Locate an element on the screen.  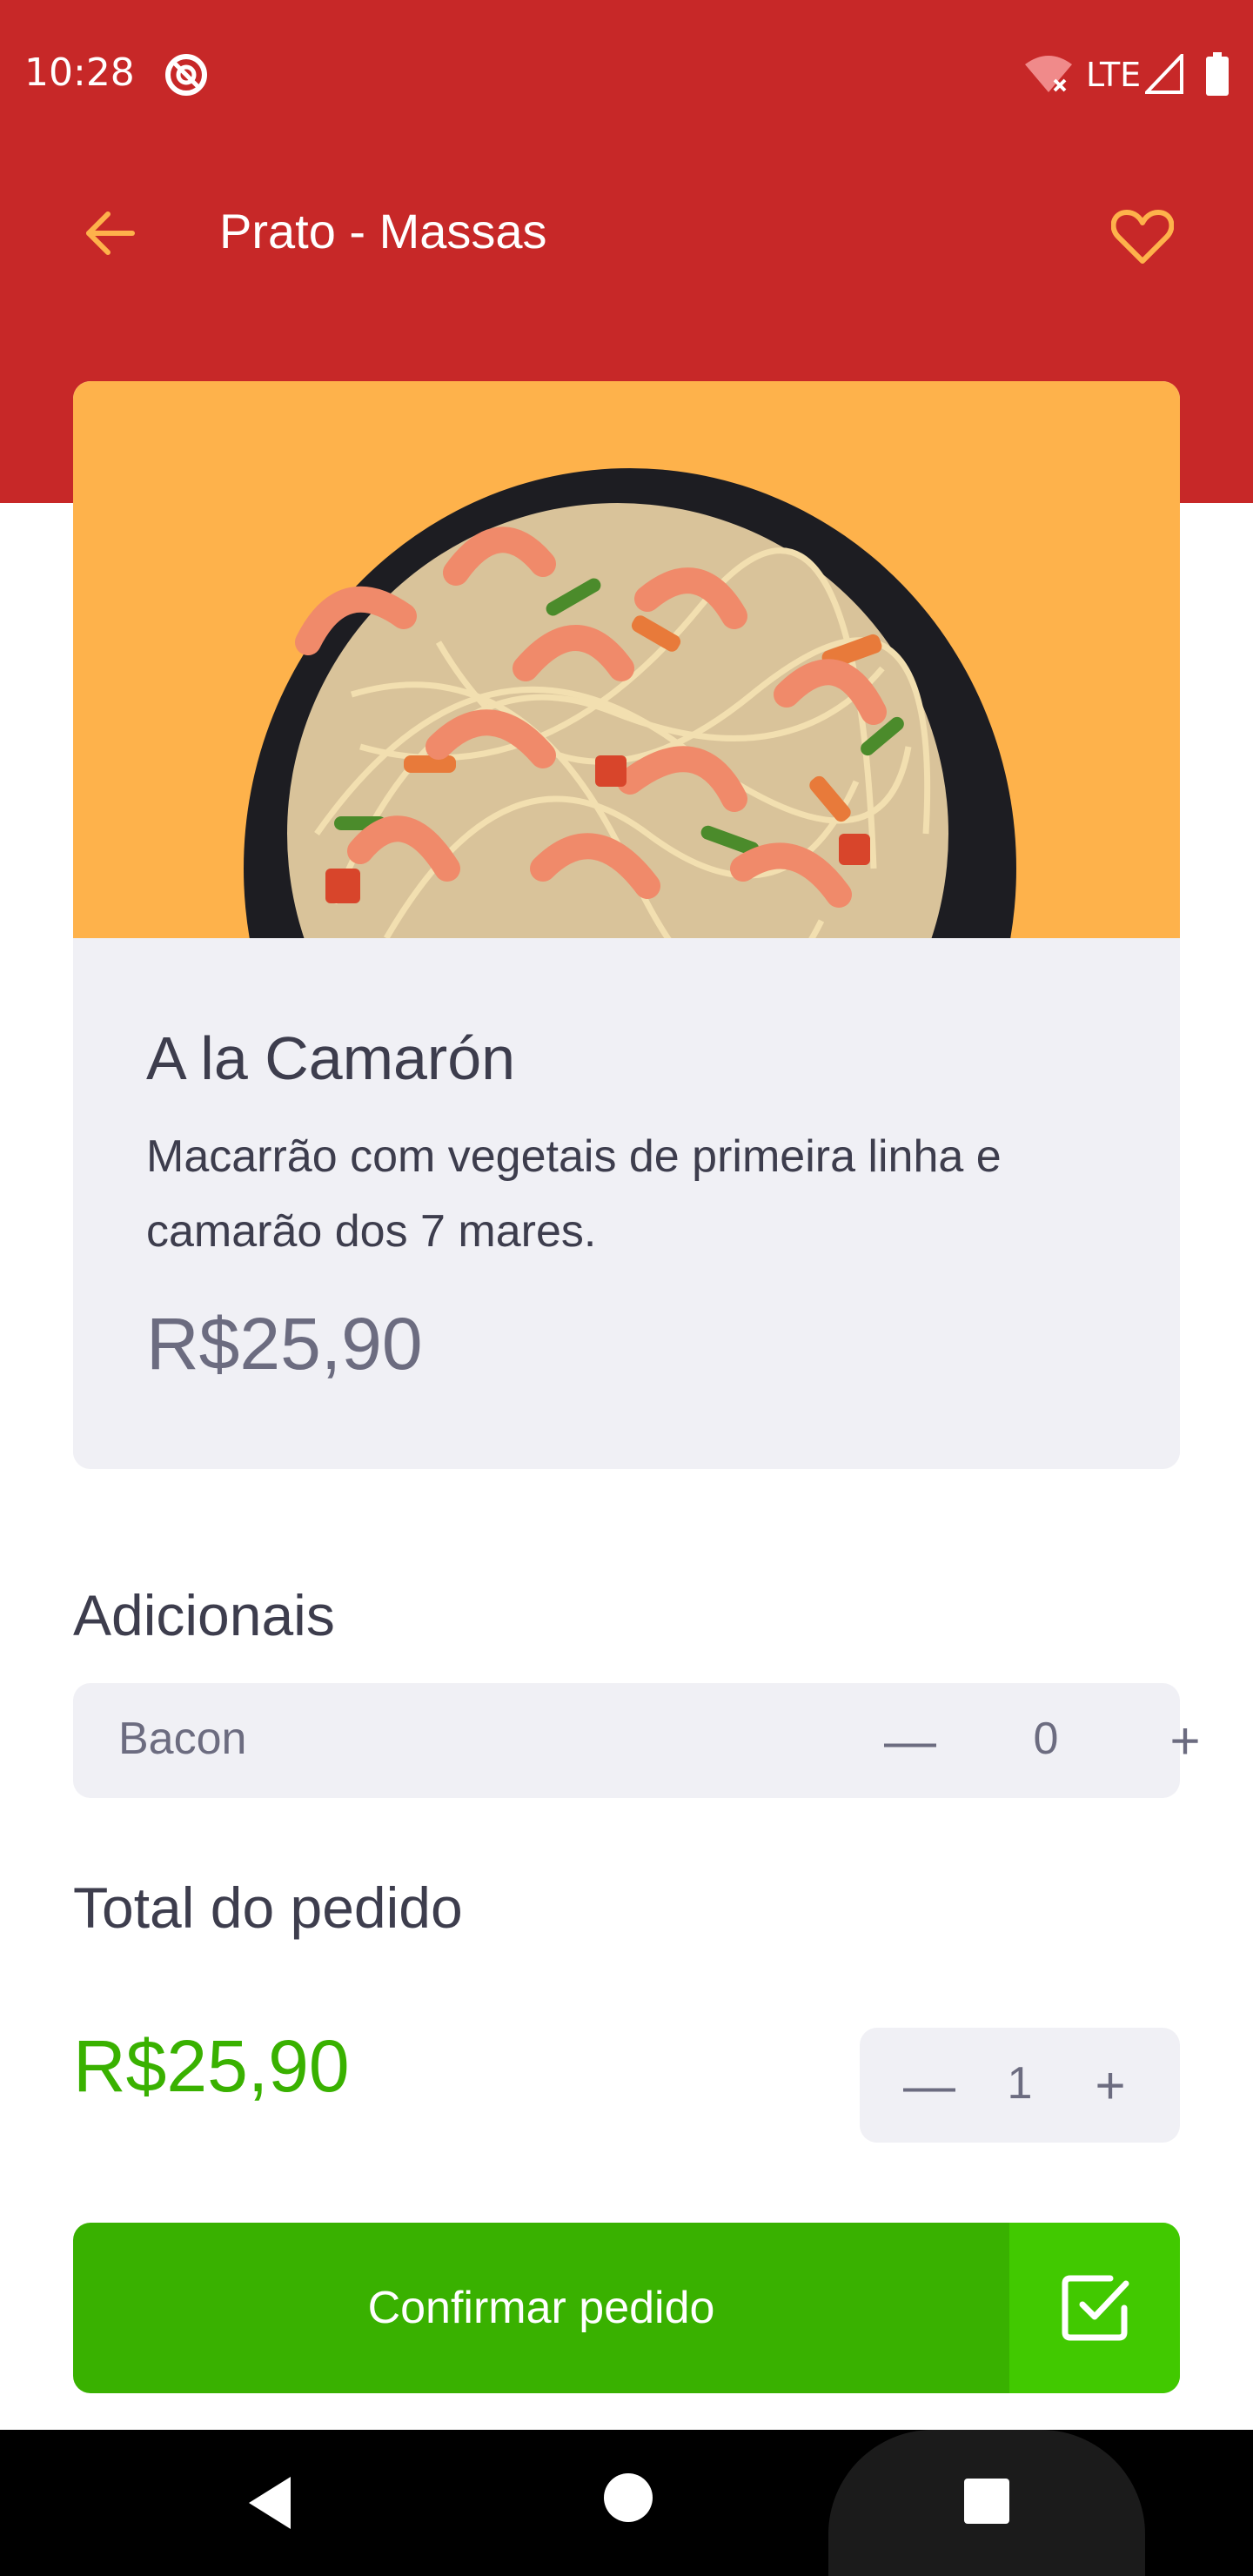
back-button is located at coordinates (109, 234).